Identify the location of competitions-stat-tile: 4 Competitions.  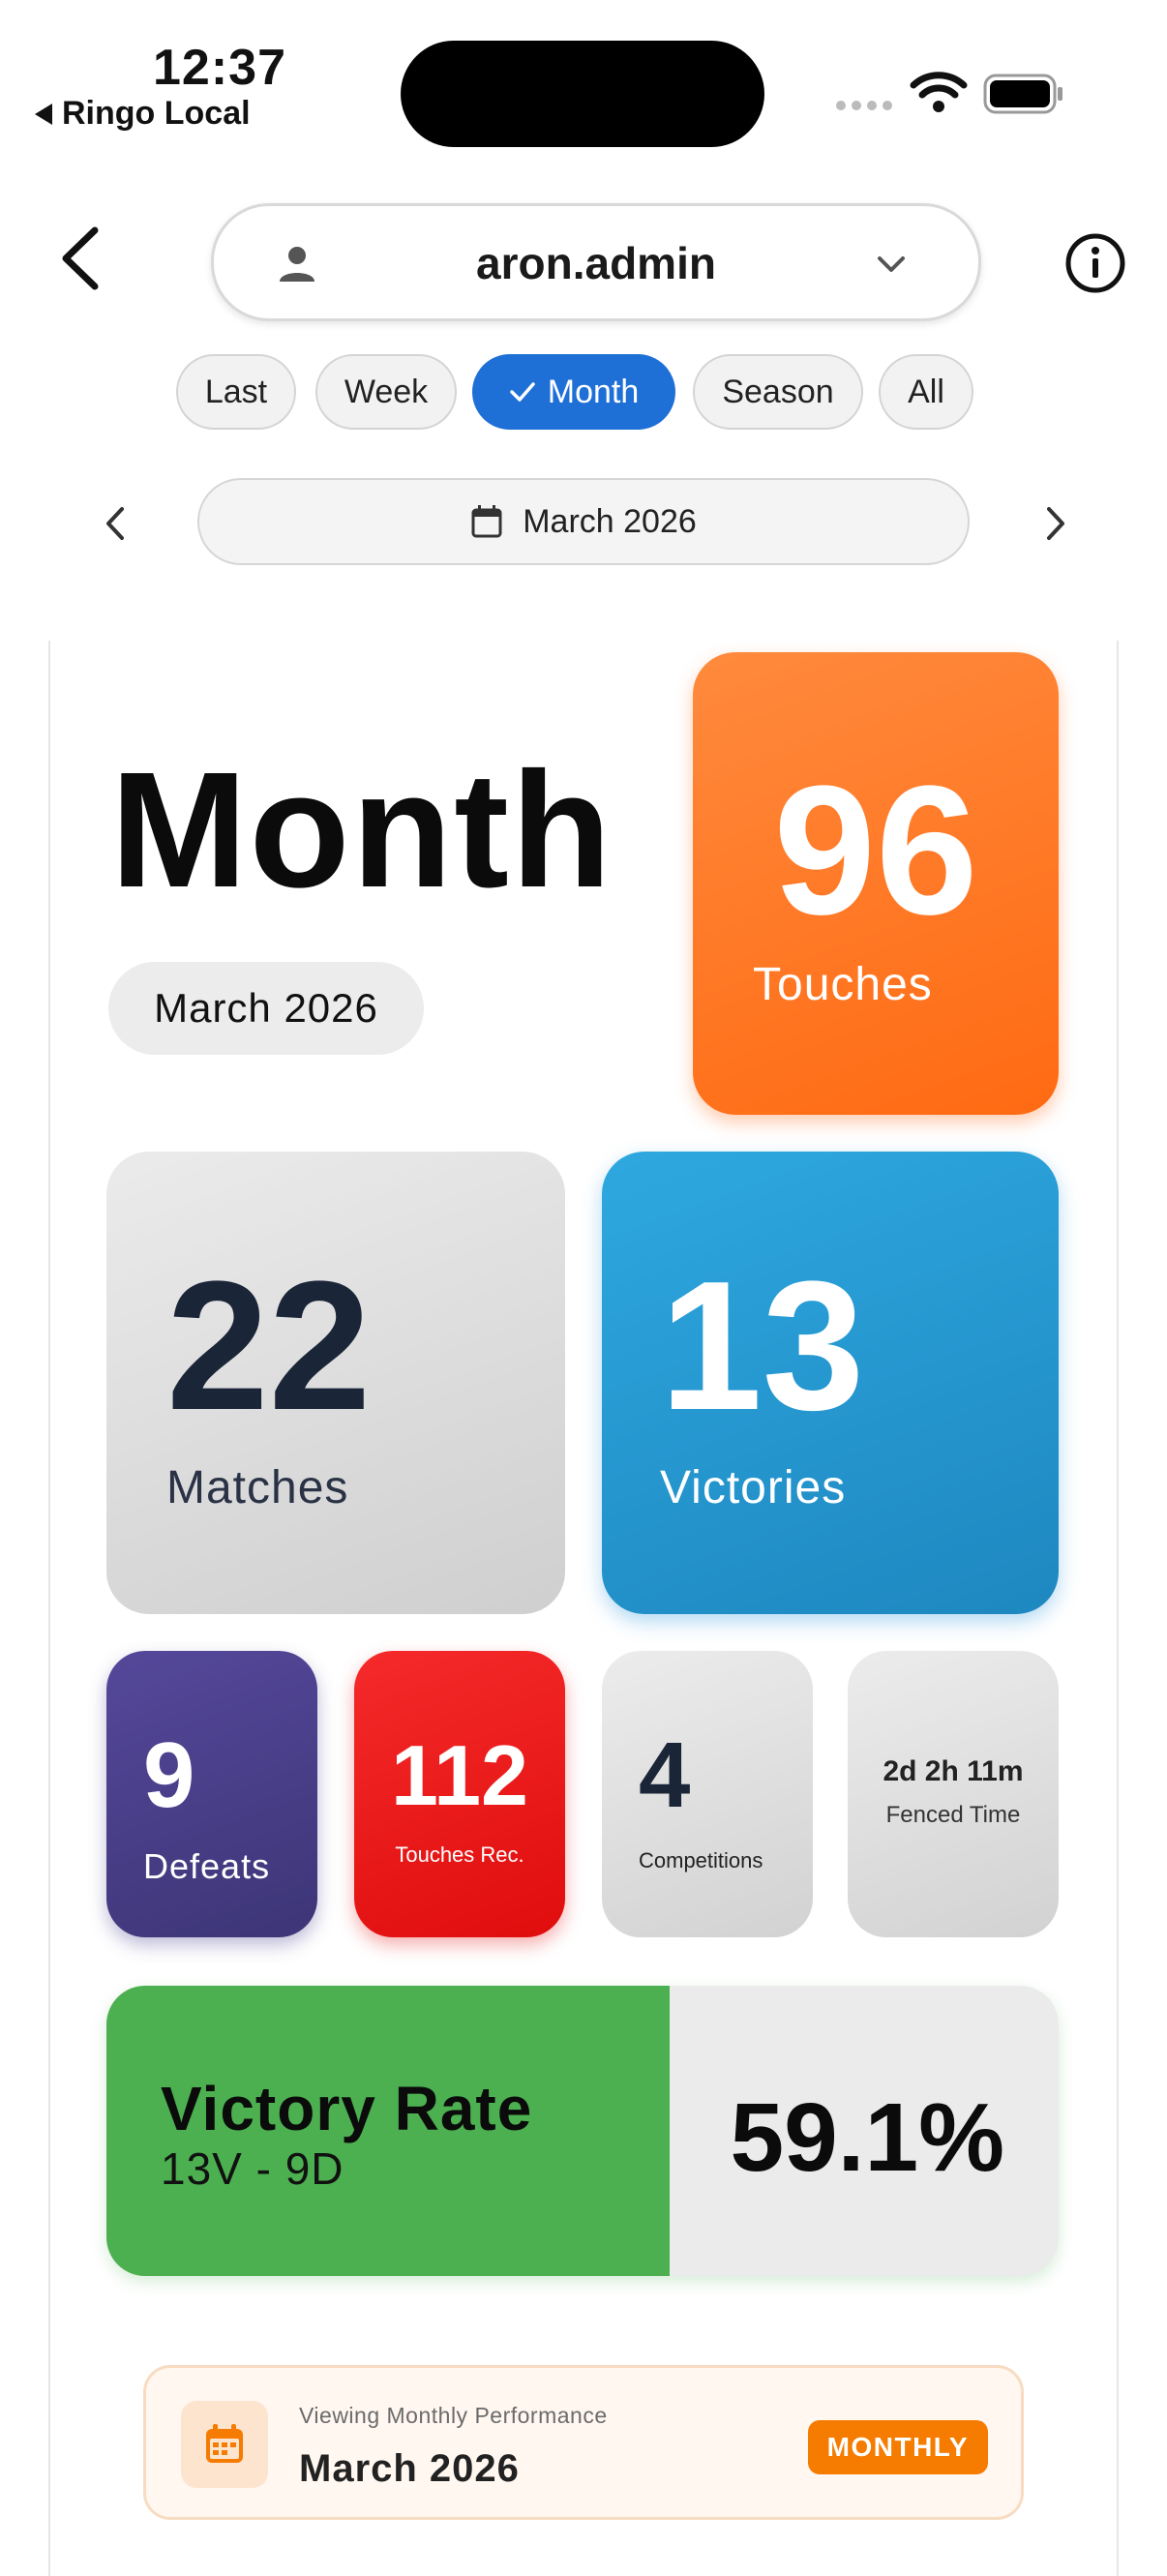
(707, 1794).